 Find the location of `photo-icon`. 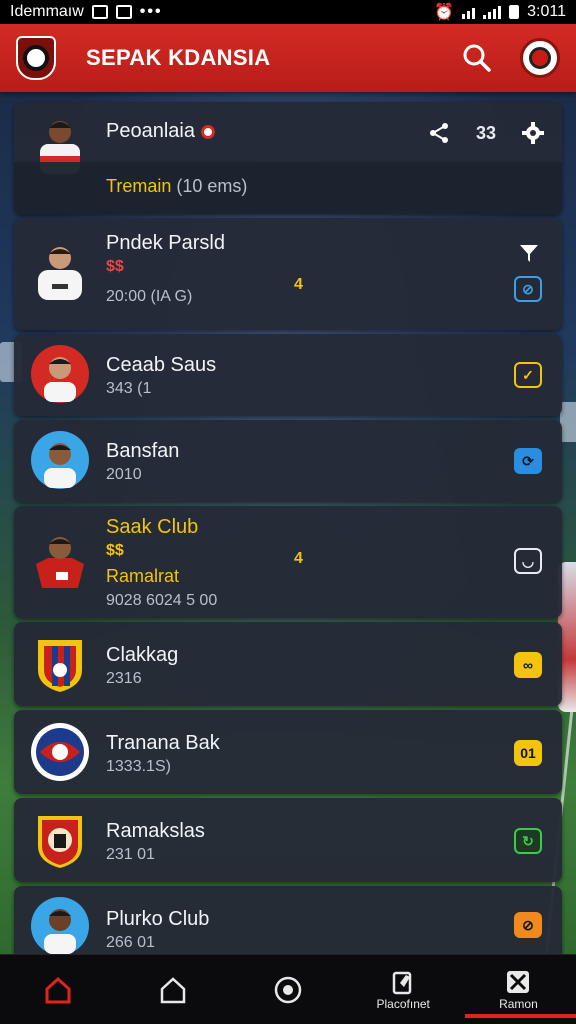

photo-icon is located at coordinates (99, 12).